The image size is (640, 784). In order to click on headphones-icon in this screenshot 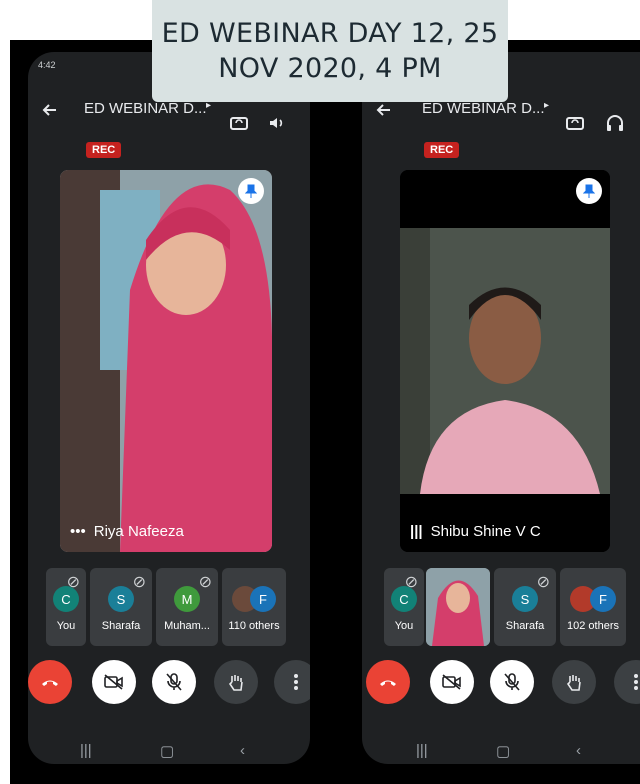, I will do `click(615, 123)`.